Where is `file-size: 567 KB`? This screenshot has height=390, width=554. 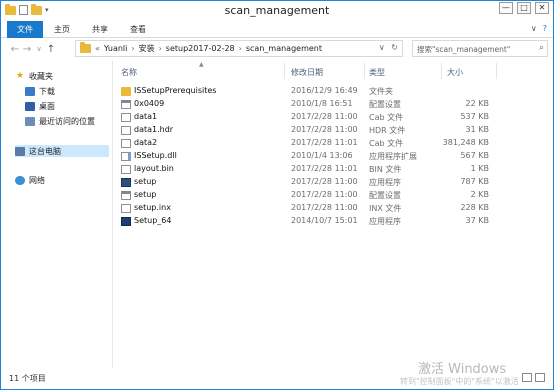 file-size: 567 KB is located at coordinates (474, 155).